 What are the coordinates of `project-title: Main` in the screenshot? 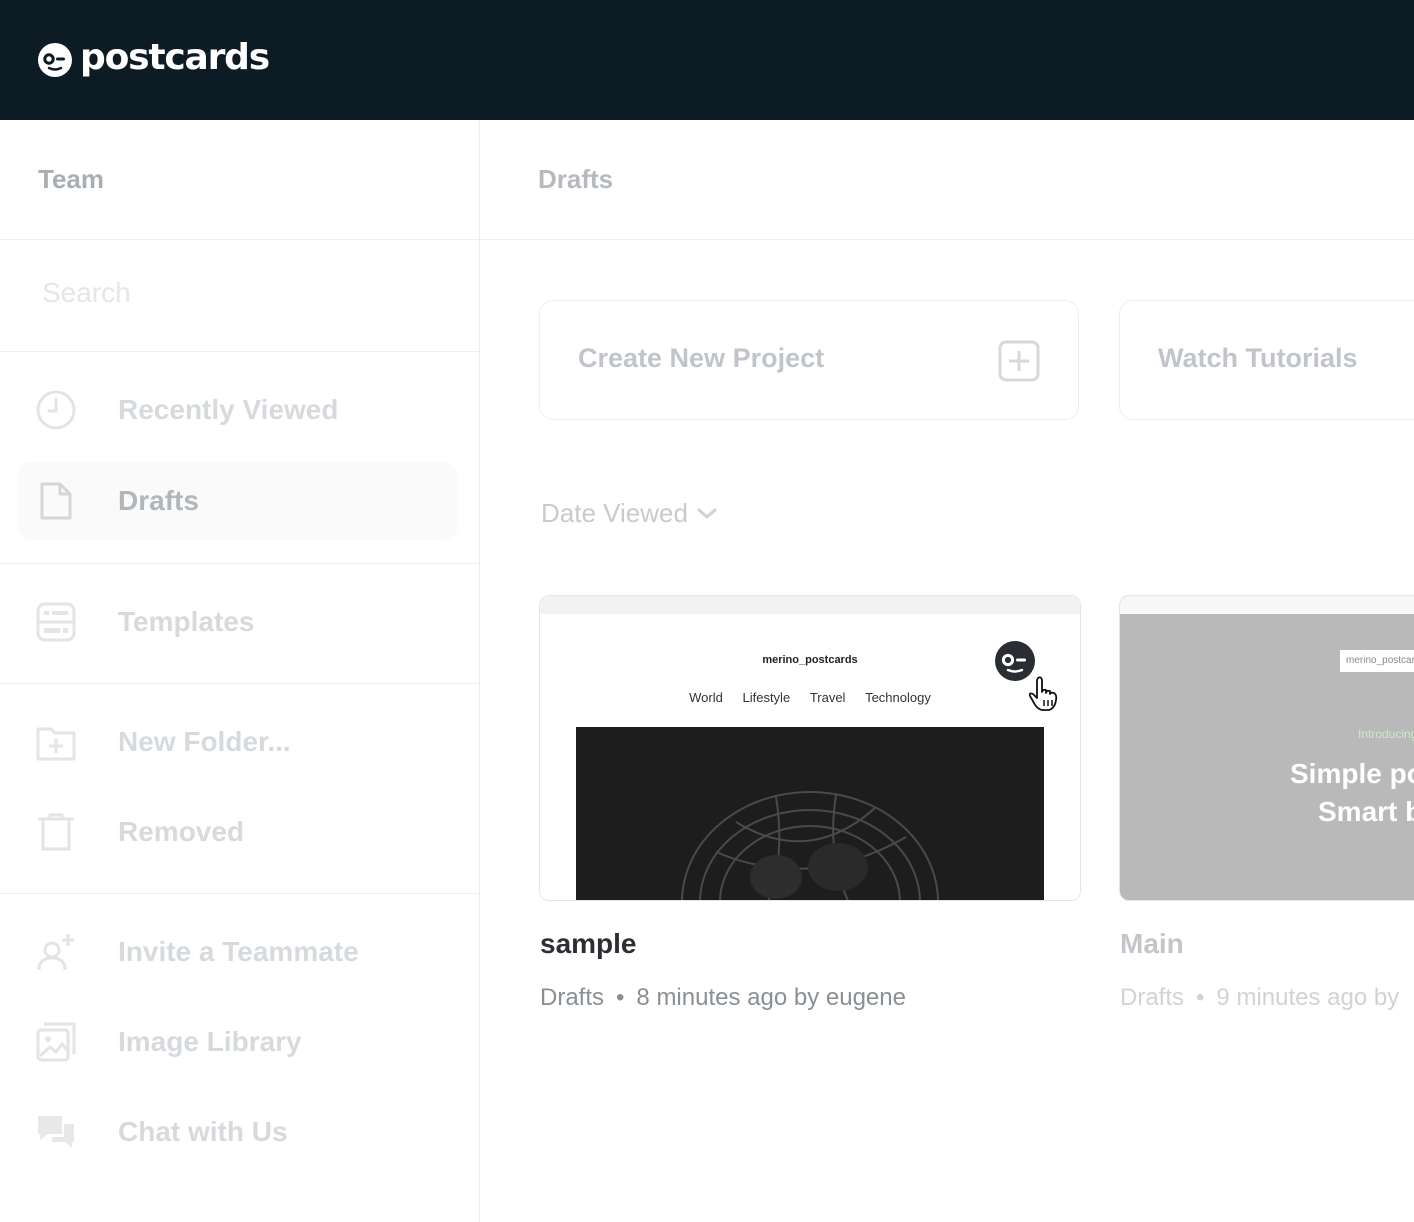 It's located at (1152, 944).